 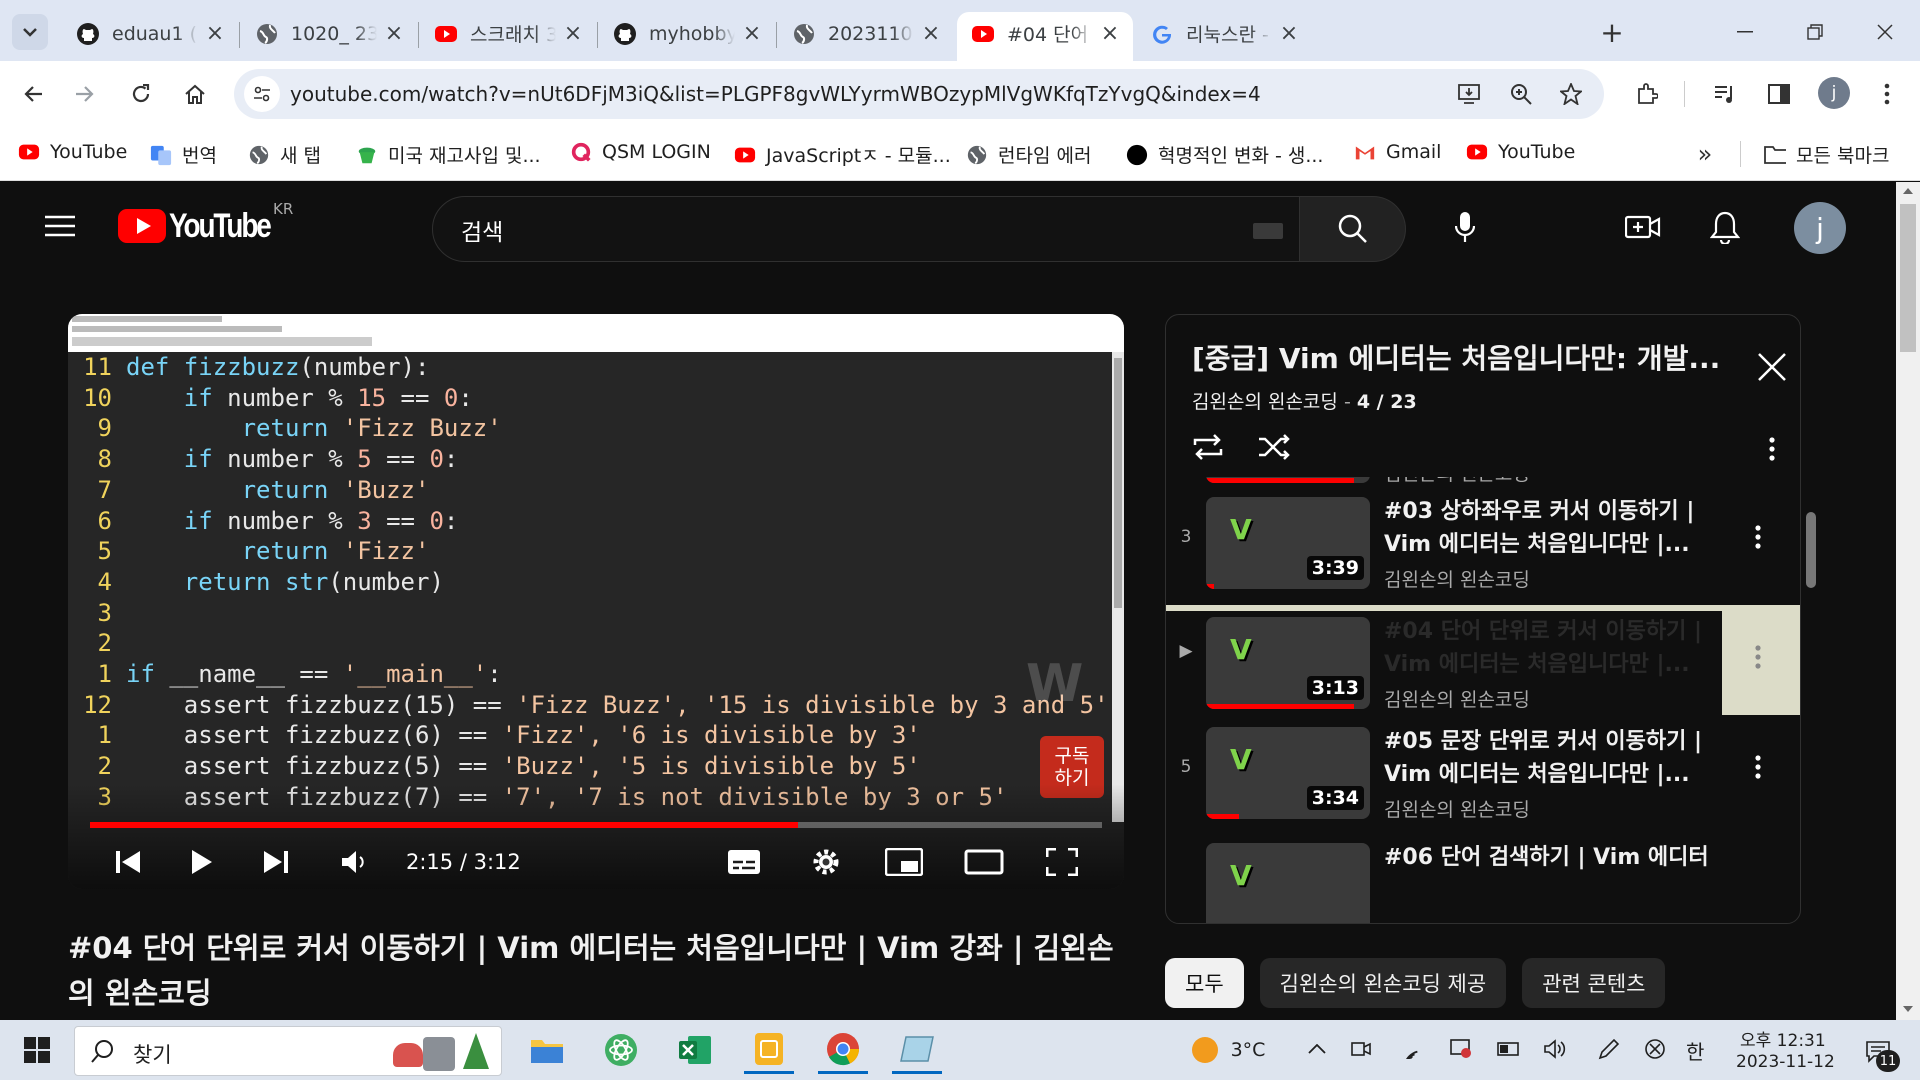 I want to click on show-hidden-icons-button, so click(x=1317, y=1049).